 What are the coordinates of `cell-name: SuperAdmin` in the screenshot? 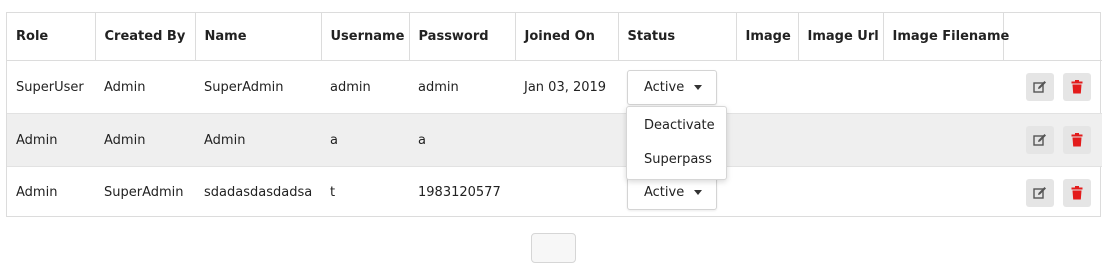 It's located at (258, 87).